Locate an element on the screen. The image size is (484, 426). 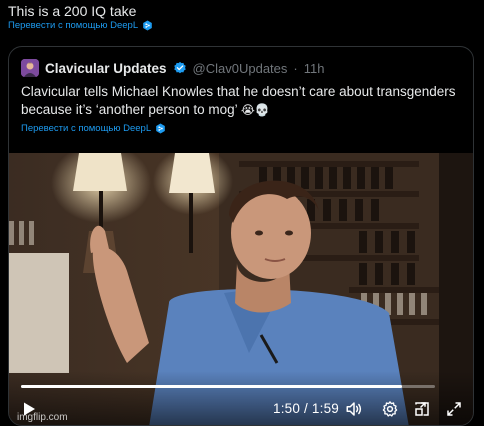
quote-translate-link: Перевести с помощью DeepL is located at coordinates (93, 128).